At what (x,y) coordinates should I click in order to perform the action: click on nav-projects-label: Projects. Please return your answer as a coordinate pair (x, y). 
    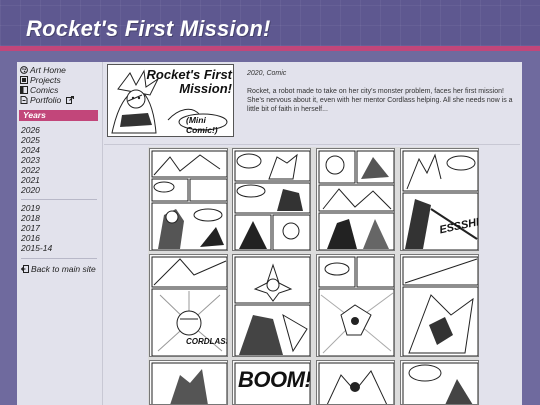
    Looking at the image, I should click on (45, 80).